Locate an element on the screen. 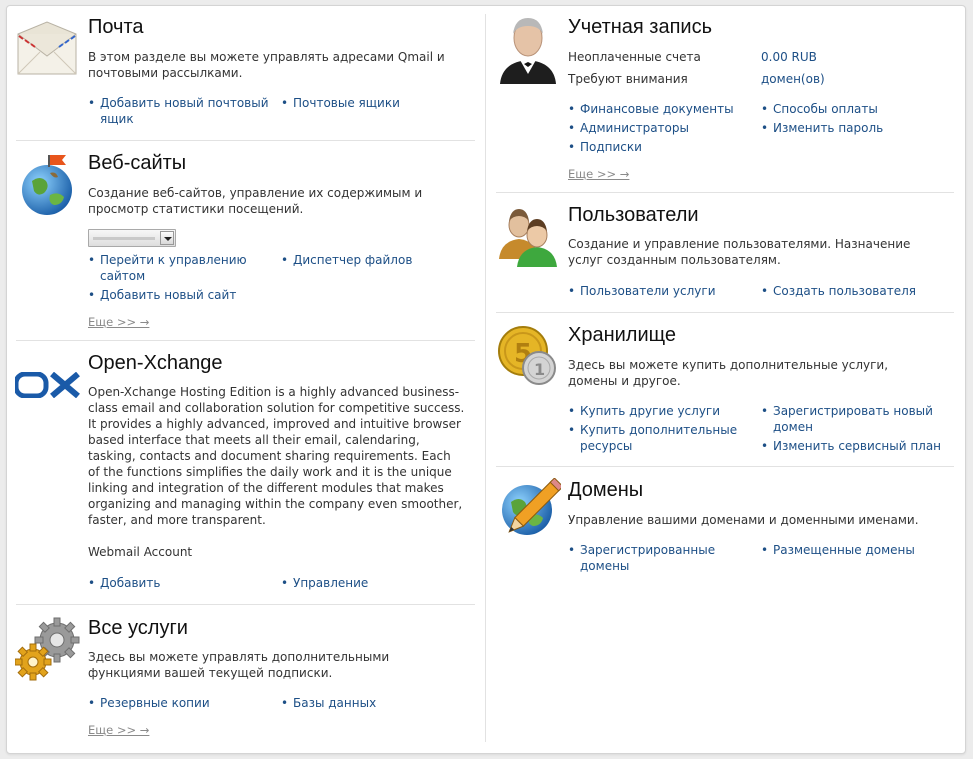 Image resolution: width=973 pixels, height=759 pixels. financial-docs-link: • Финансовые документы is located at coordinates (664, 109).